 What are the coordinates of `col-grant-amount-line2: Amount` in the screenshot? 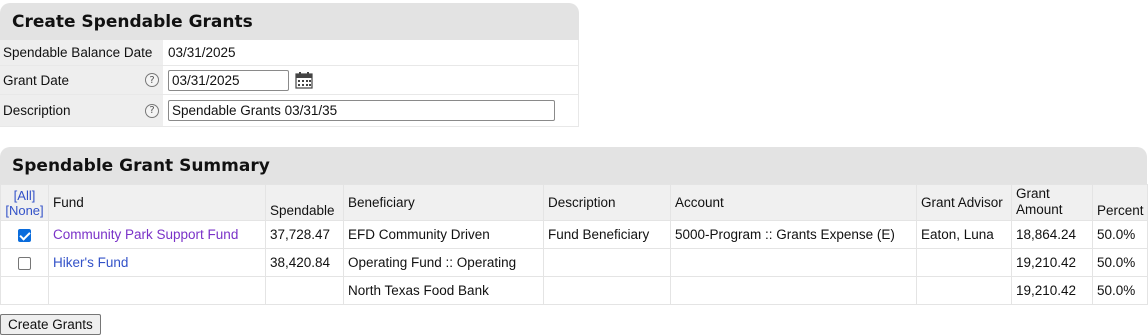 It's located at (1039, 209).